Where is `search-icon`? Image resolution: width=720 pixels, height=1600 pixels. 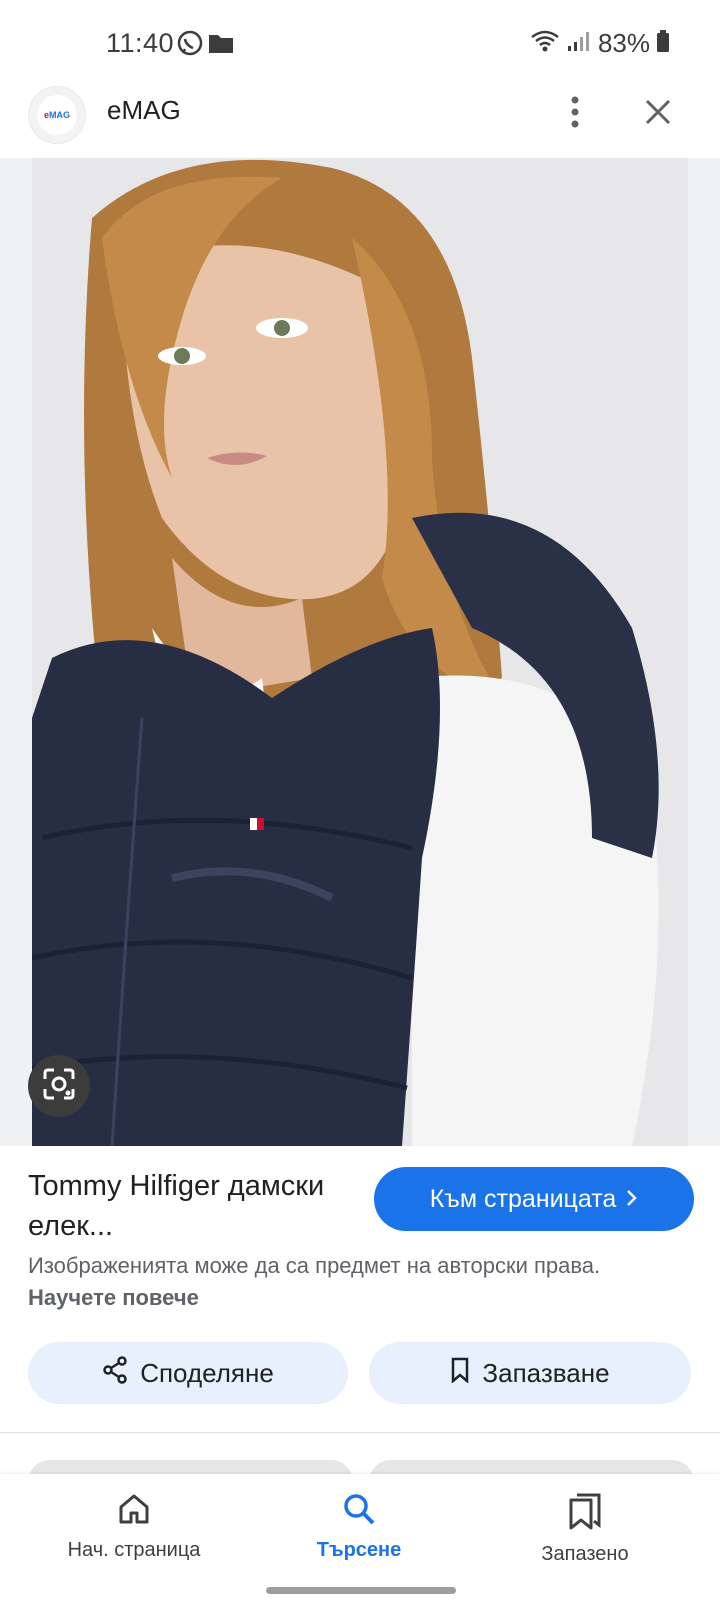 search-icon is located at coordinates (359, 1511).